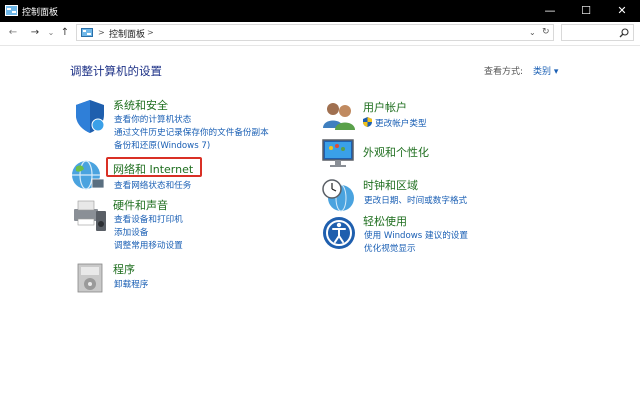 Image resolution: width=640 pixels, height=401 pixels. I want to click on link-file-history-backup: 通过文件历史记录保存你的文件备份副本, so click(191, 132).